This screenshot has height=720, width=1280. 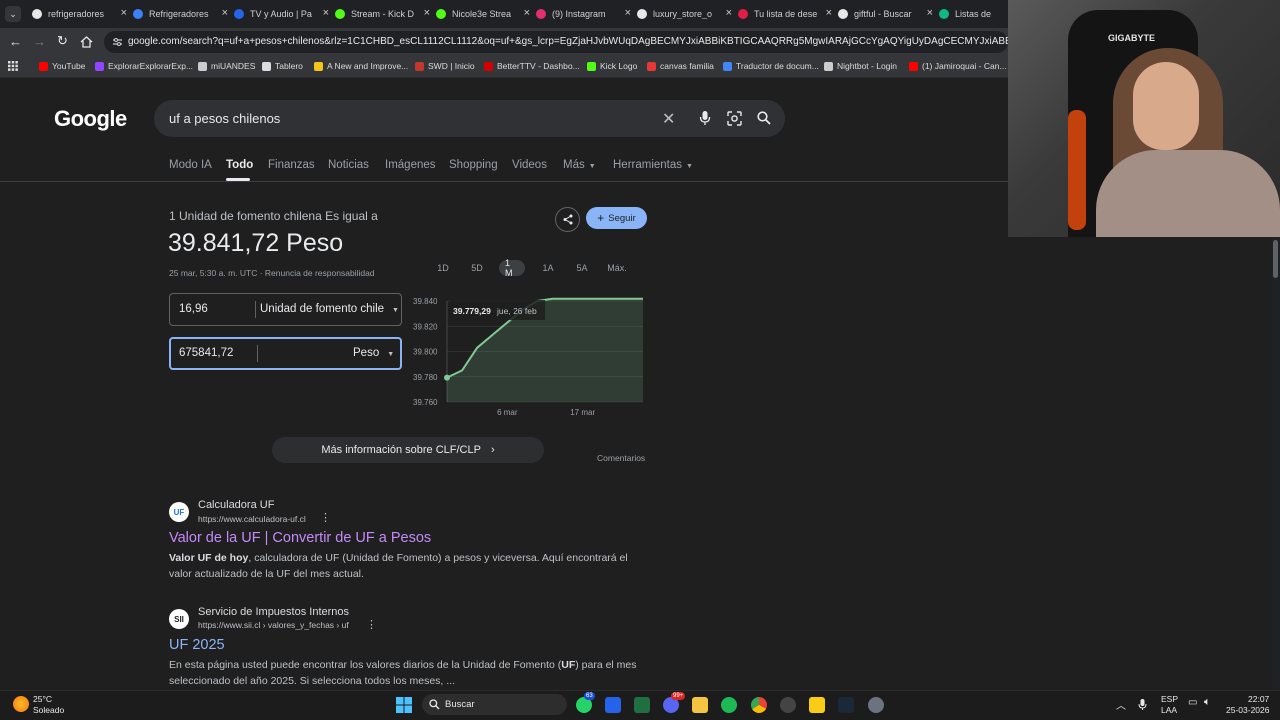 What do you see at coordinates (62, 66) in the screenshot?
I see `bookmark-item: YouTube` at bounding box center [62, 66].